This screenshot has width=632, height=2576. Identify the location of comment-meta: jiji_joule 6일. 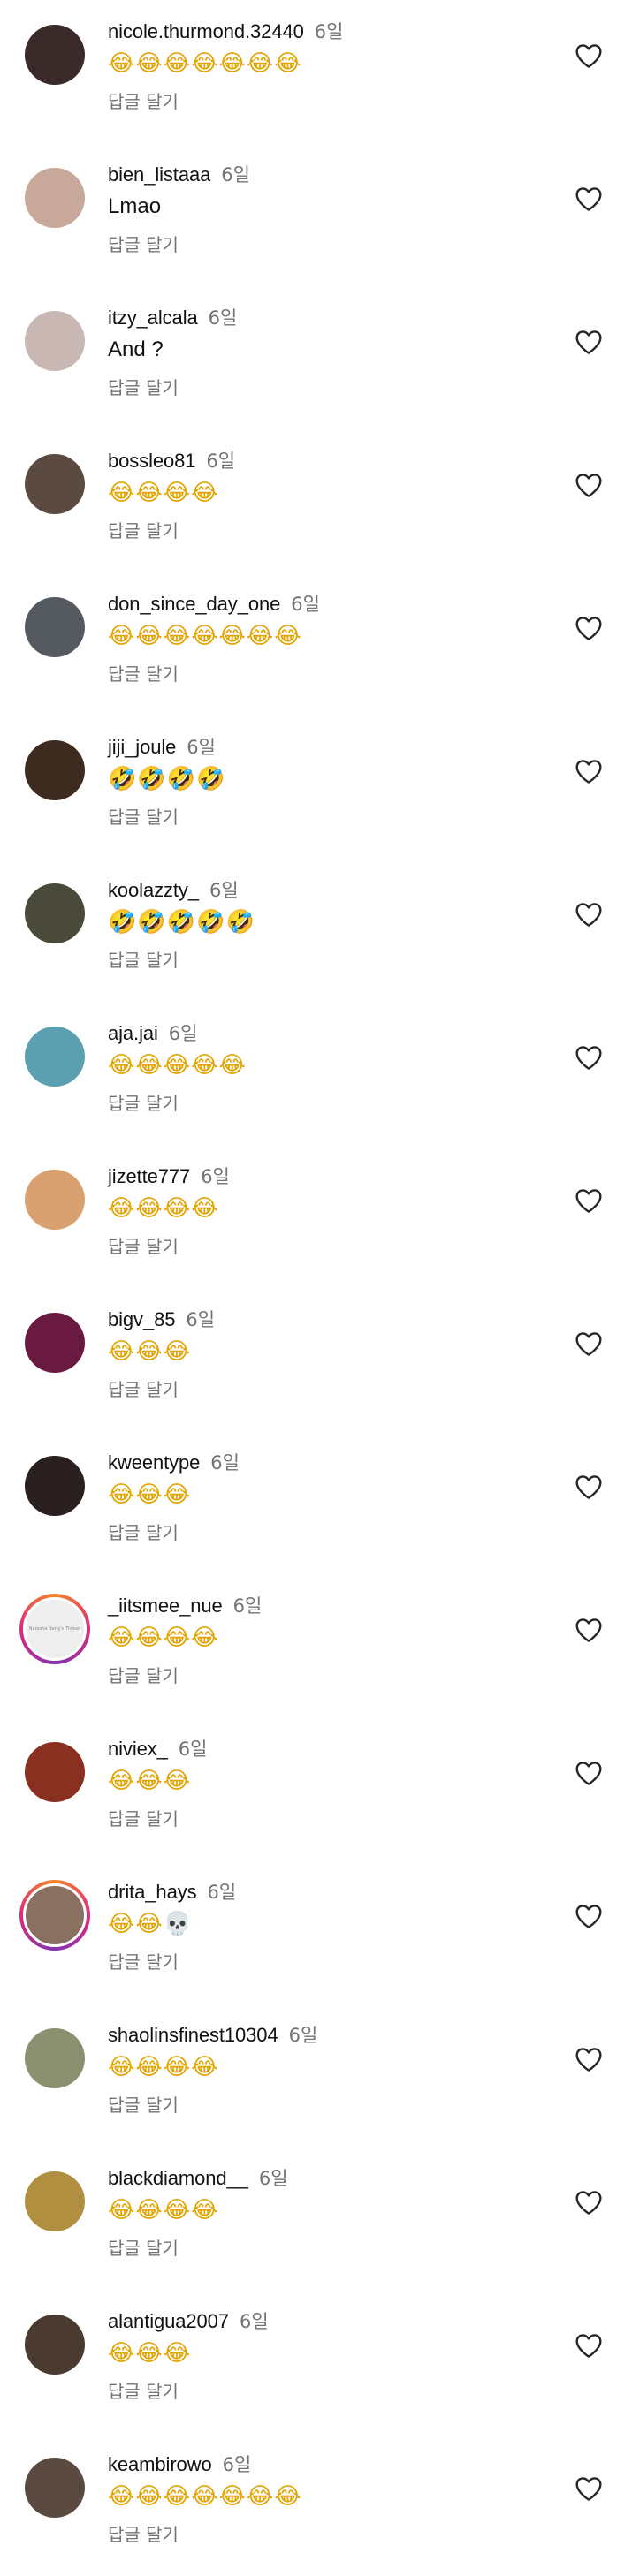
(334, 747).